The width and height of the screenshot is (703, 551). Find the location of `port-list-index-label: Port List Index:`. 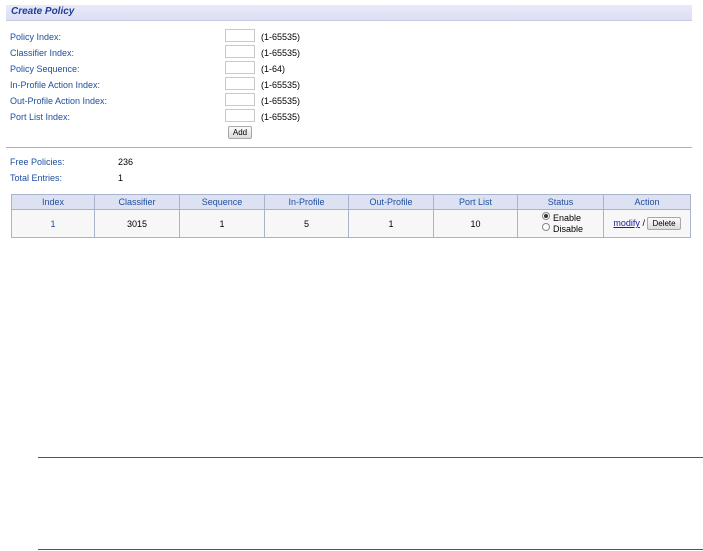

port-list-index-label: Port List Index: is located at coordinates (40, 117).